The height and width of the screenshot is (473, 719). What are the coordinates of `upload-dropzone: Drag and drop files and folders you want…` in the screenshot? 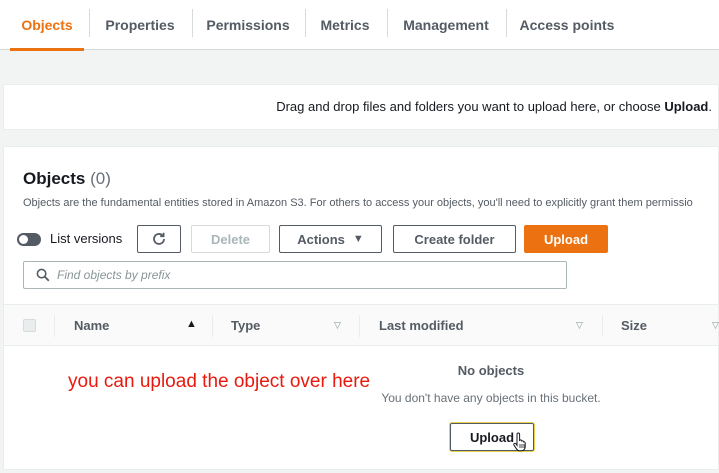 It's located at (361, 107).